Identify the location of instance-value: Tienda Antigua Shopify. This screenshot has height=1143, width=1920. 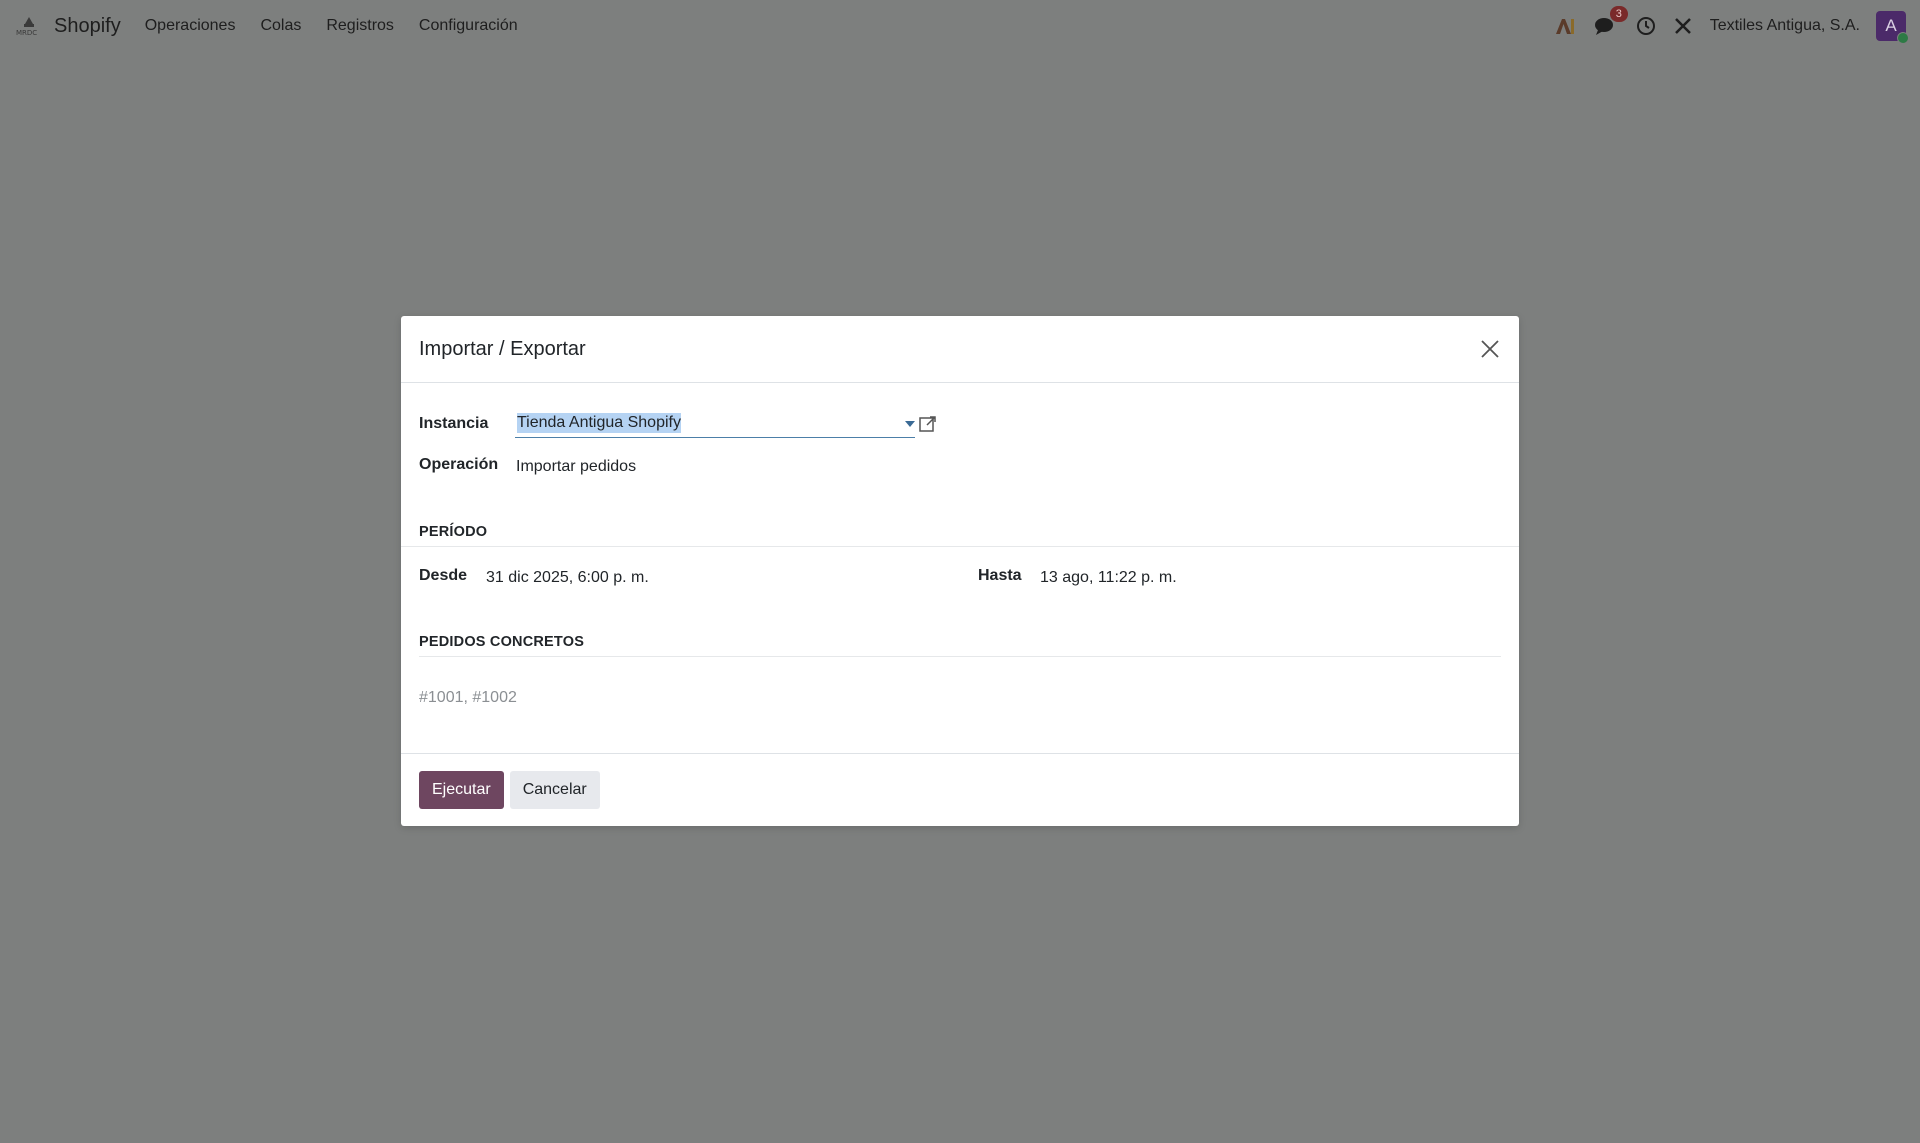
(599, 423).